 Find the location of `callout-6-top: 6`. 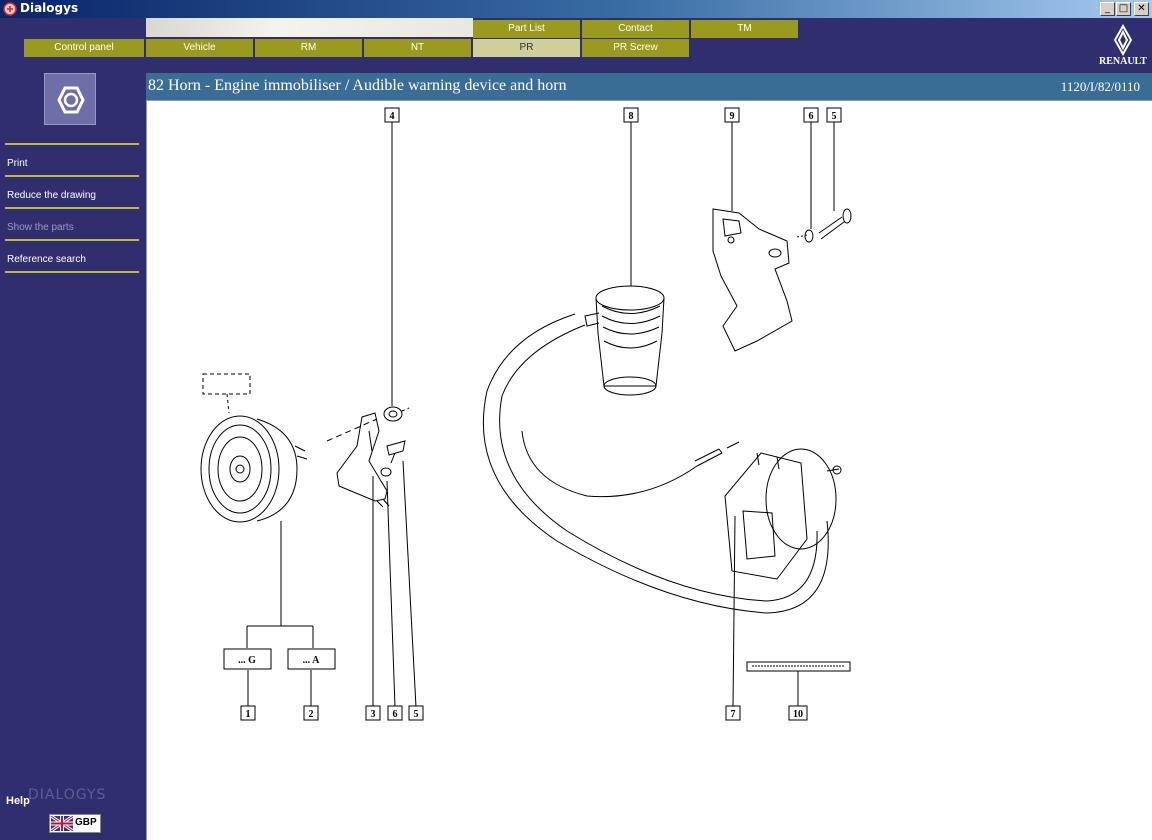

callout-6-top: 6 is located at coordinates (811, 115).